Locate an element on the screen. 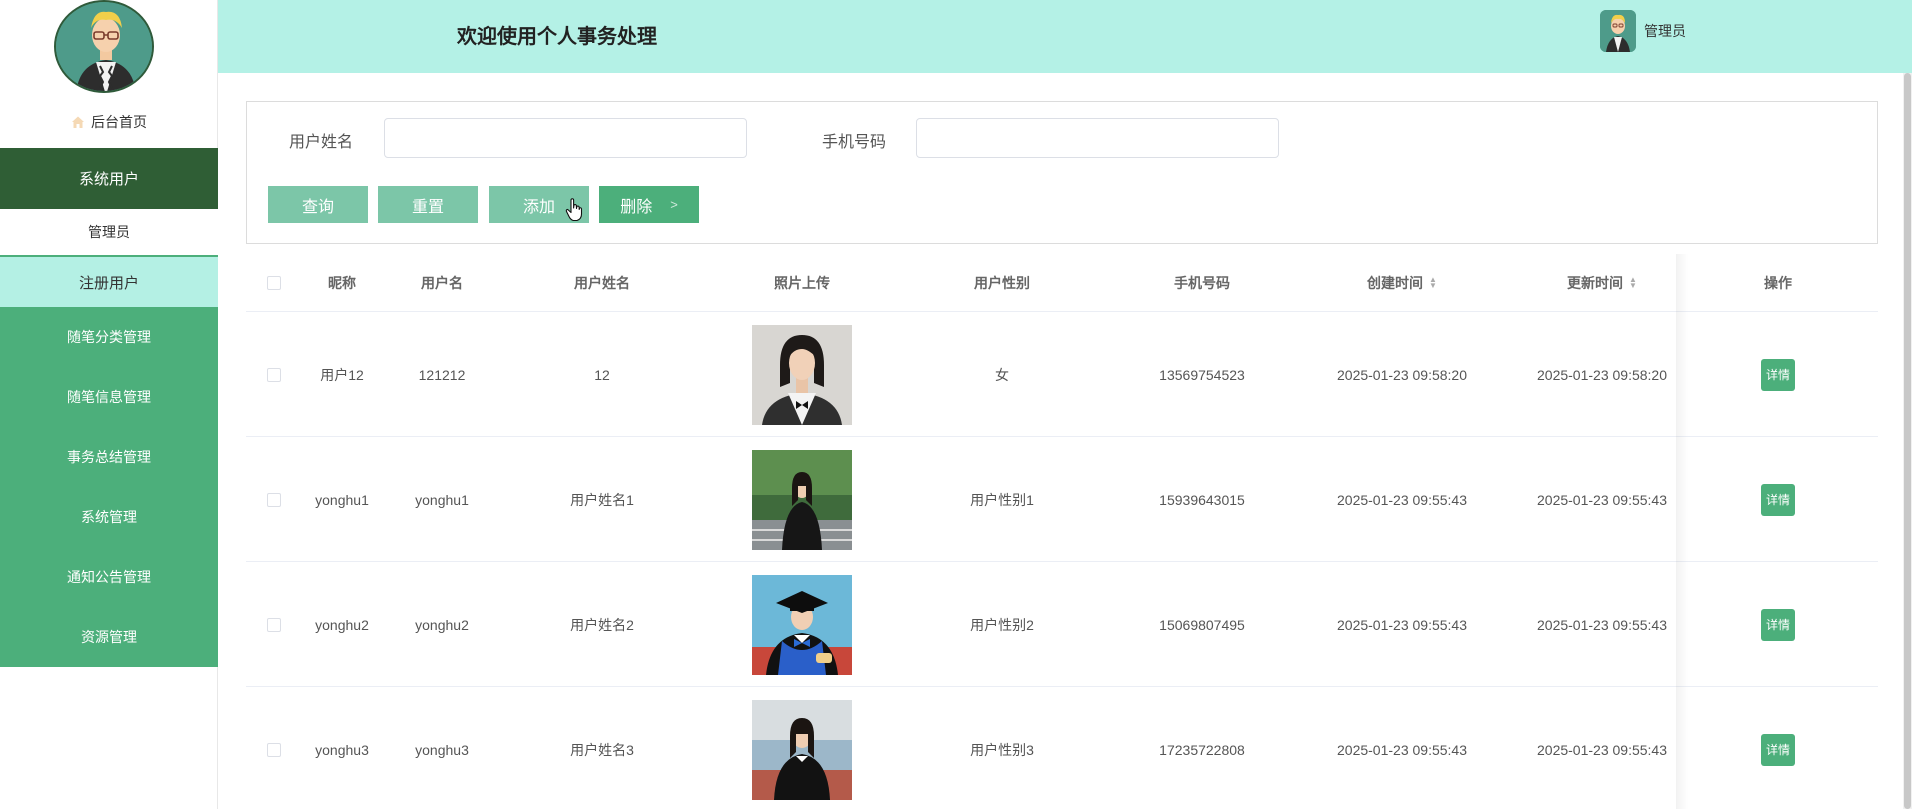  cell-nickname: yonghu3 is located at coordinates (342, 749).